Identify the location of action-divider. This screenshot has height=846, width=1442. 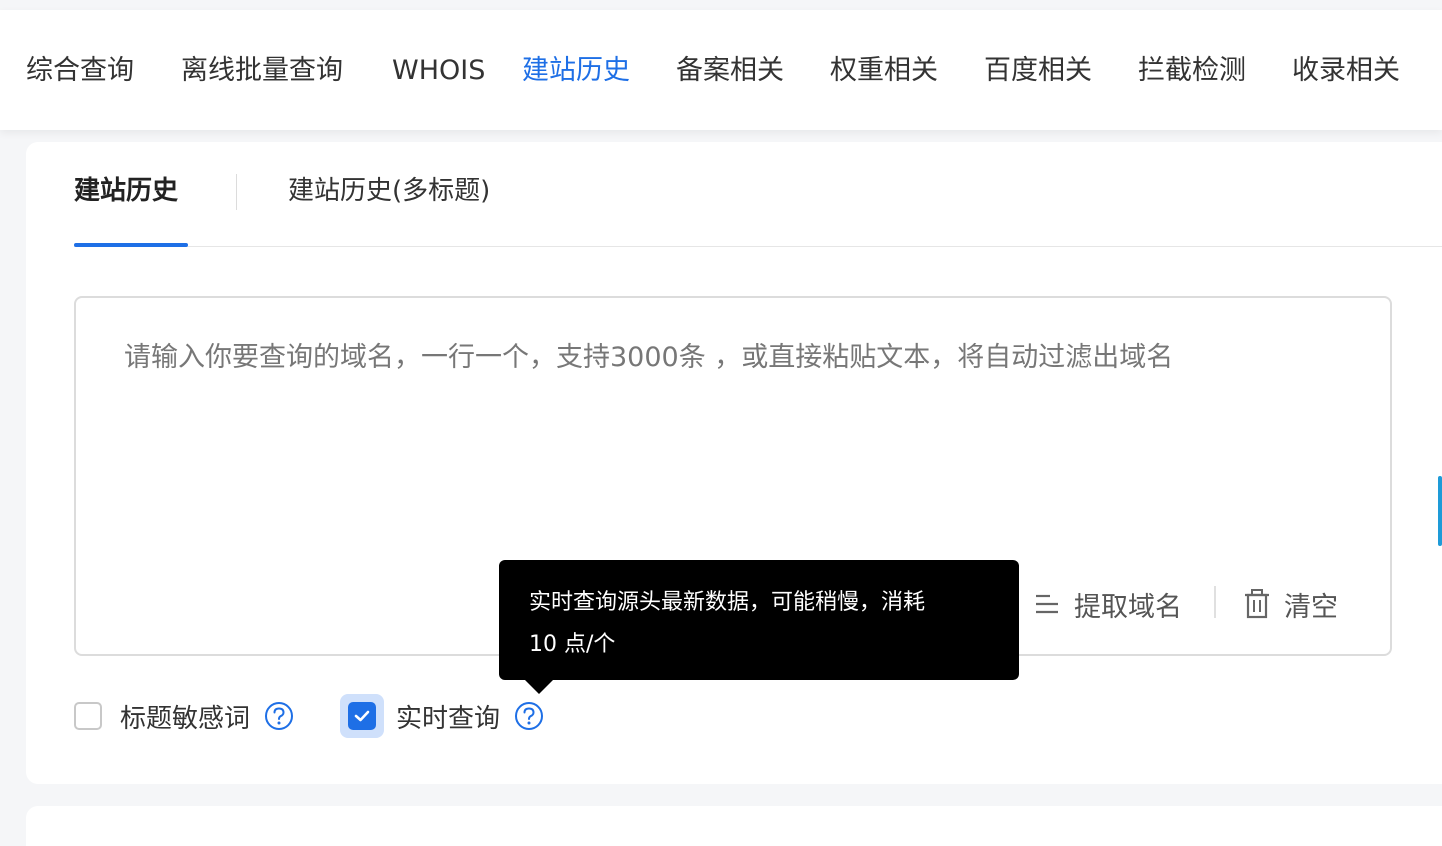
(1215, 602).